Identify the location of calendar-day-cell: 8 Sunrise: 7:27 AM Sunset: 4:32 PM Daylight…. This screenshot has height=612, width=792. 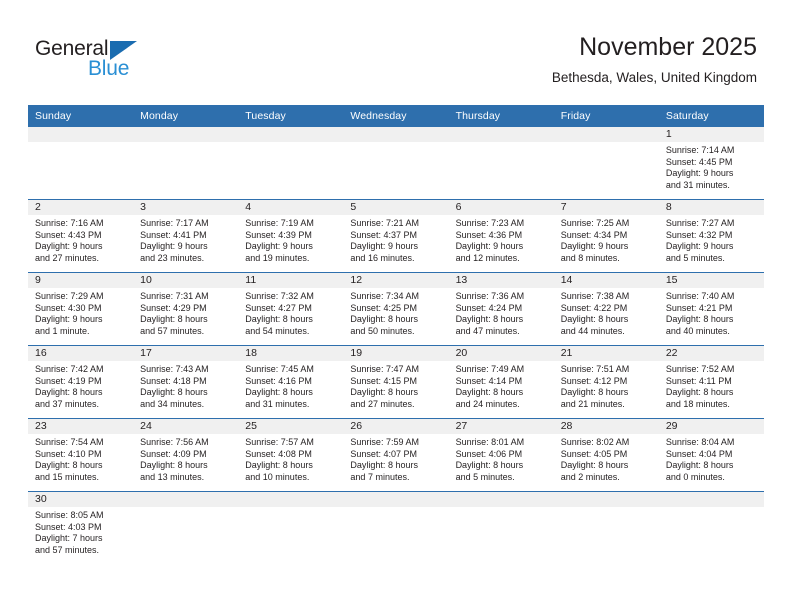
(711, 236).